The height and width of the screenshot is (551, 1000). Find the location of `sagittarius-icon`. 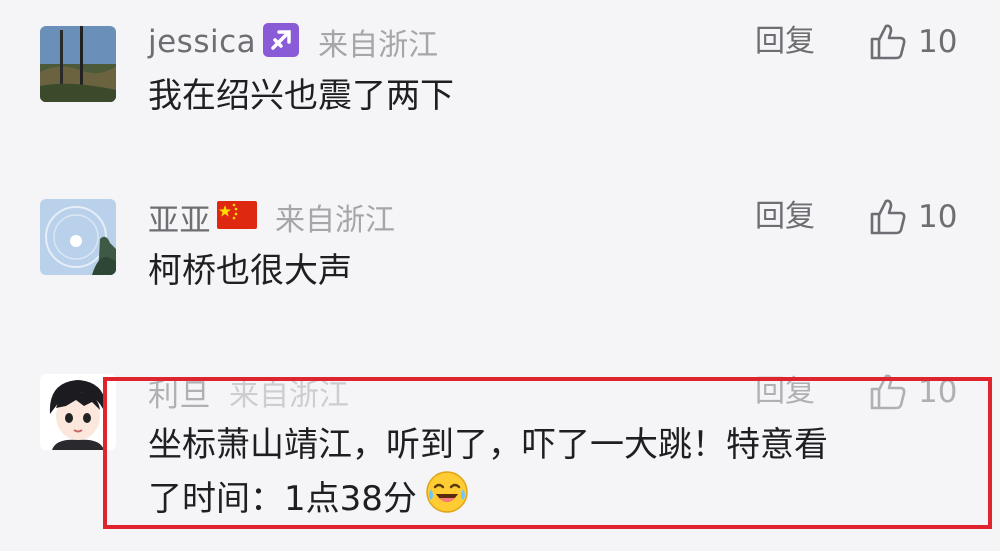

sagittarius-icon is located at coordinates (281, 42).